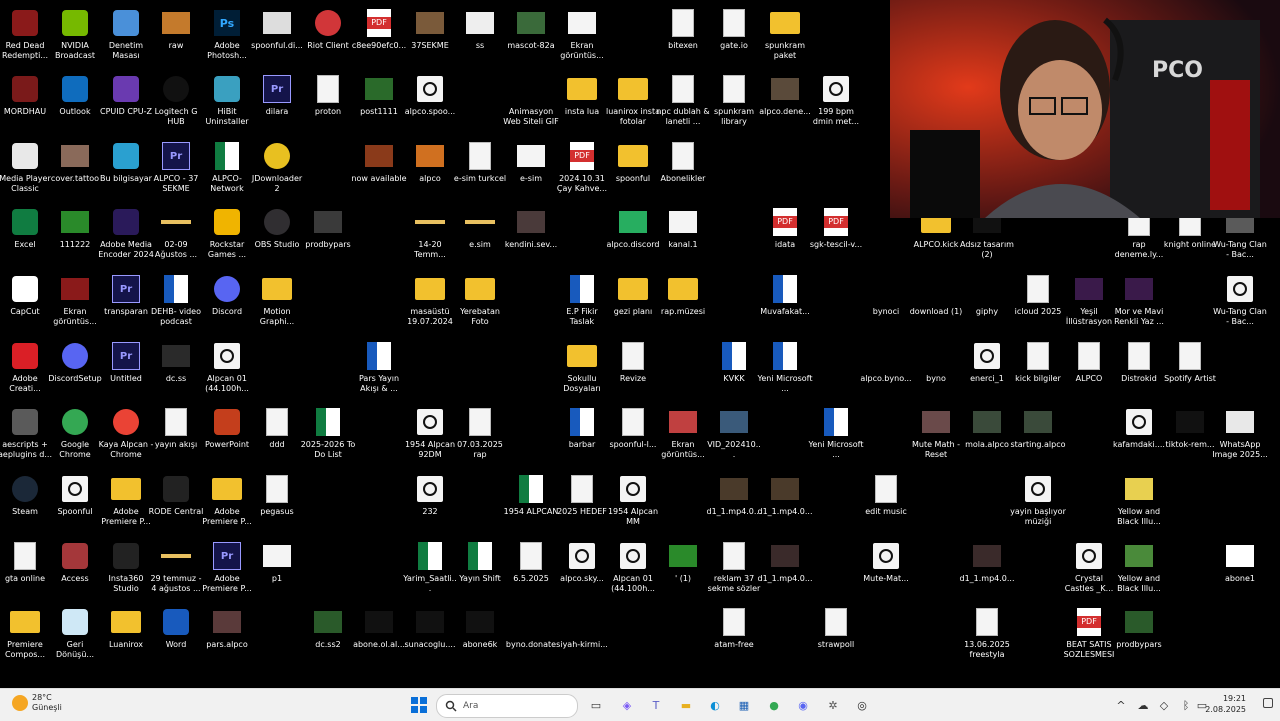  Describe the element at coordinates (936, 302) in the screenshot. I see `desktop-icon: download (1)` at that location.